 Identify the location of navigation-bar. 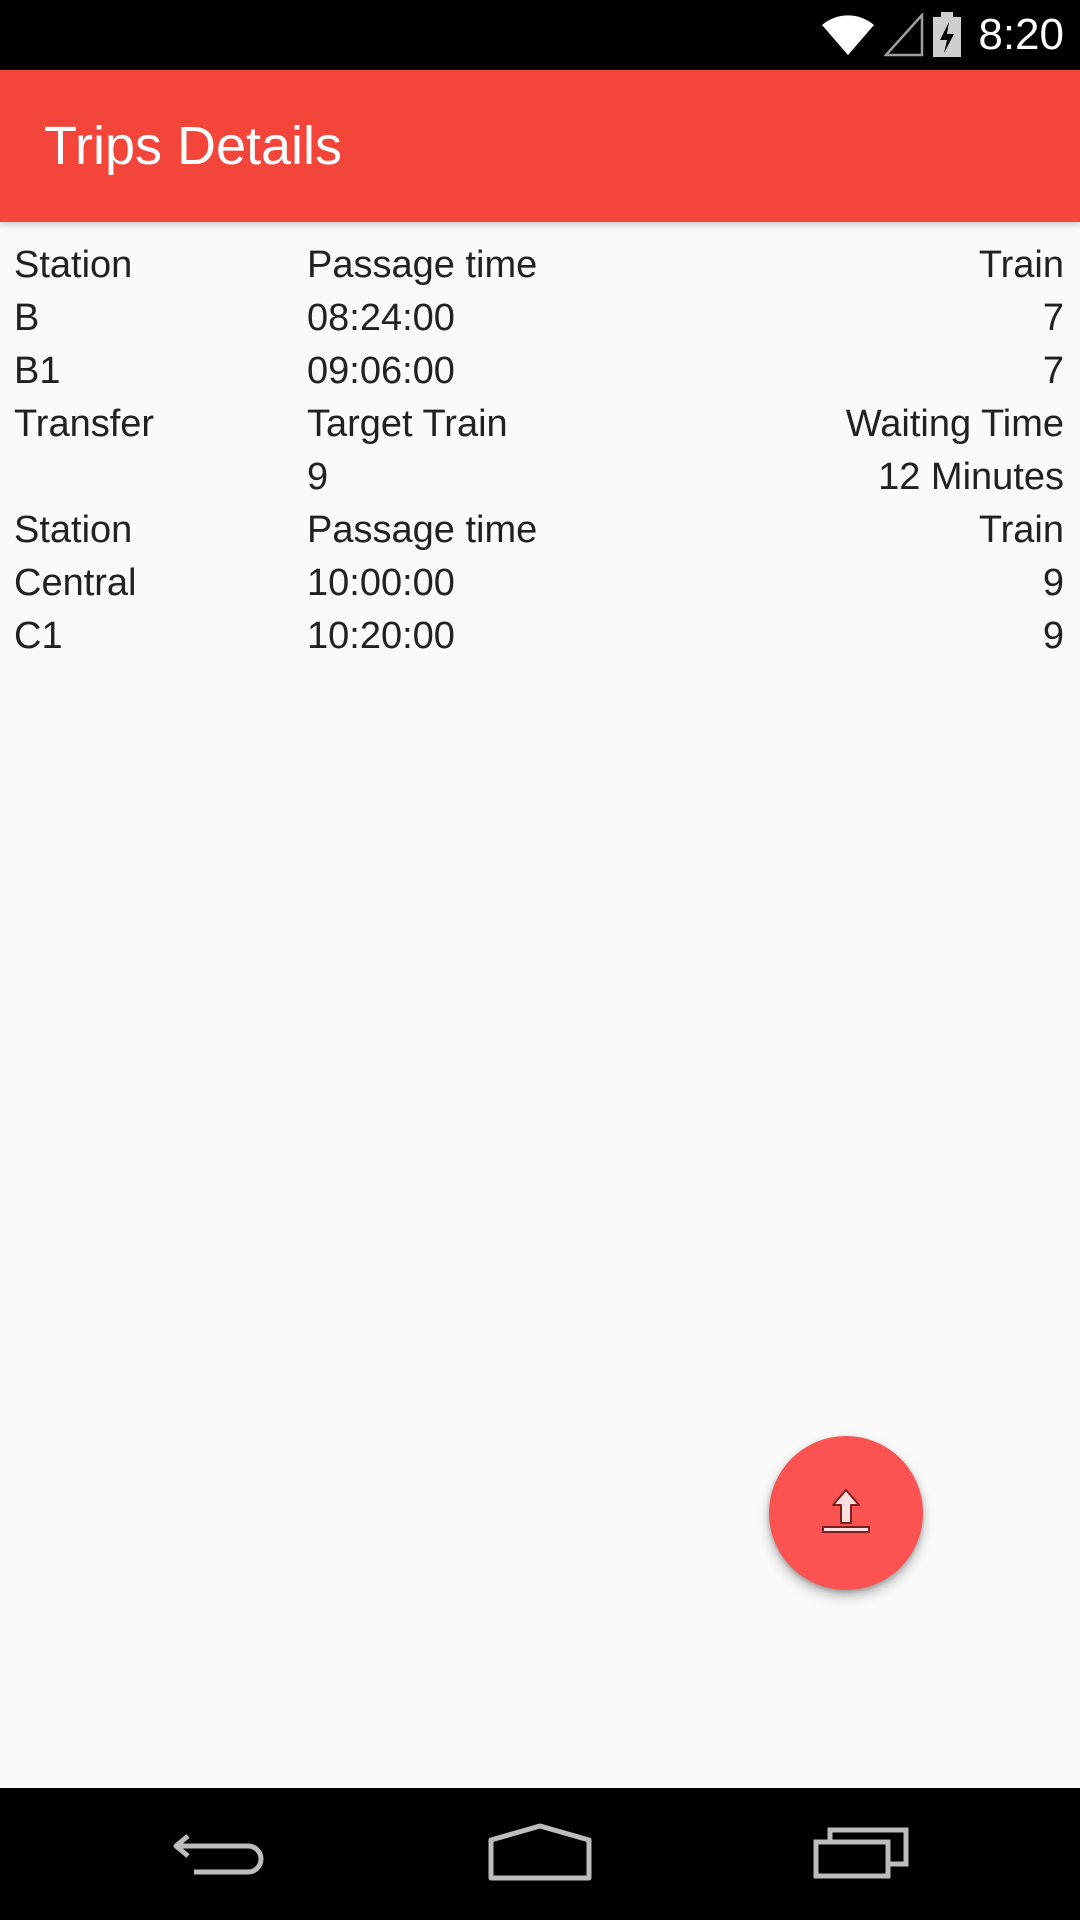
(540, 1854).